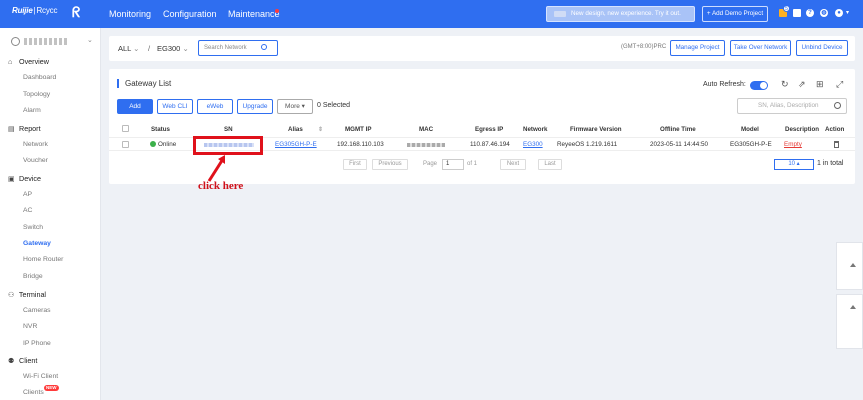 This screenshot has width=863, height=400. I want to click on column-sn: SN, so click(228, 129).